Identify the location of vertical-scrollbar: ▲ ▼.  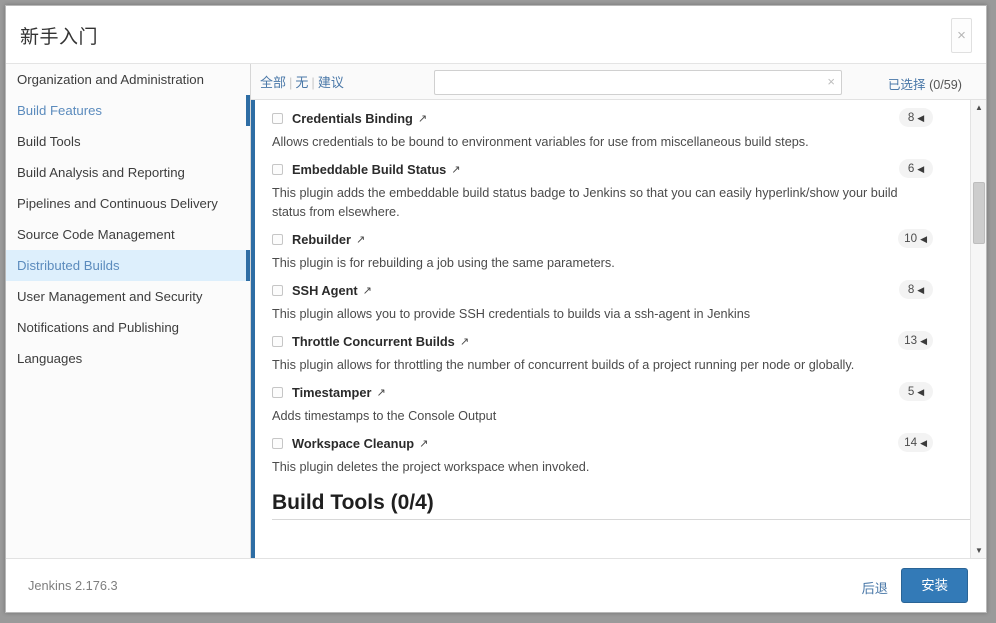
(978, 329).